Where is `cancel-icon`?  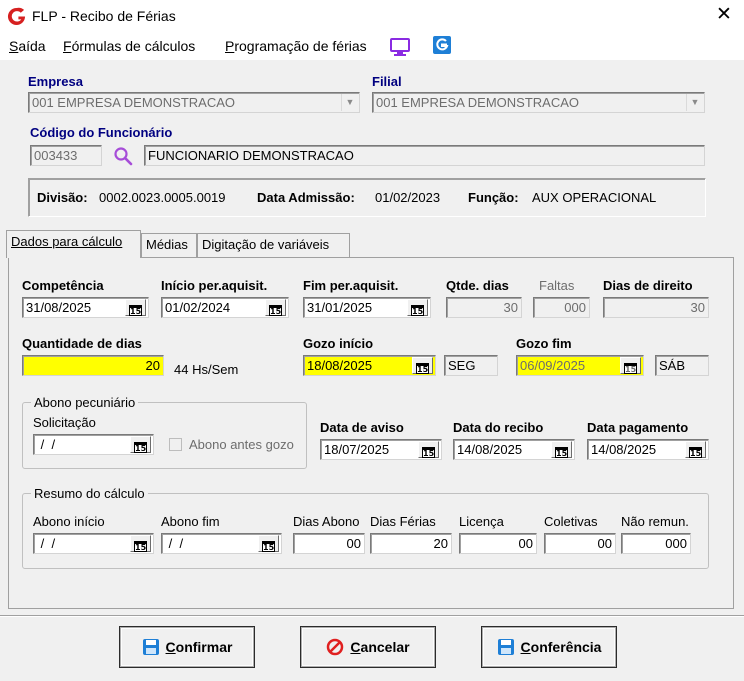 cancel-icon is located at coordinates (335, 647).